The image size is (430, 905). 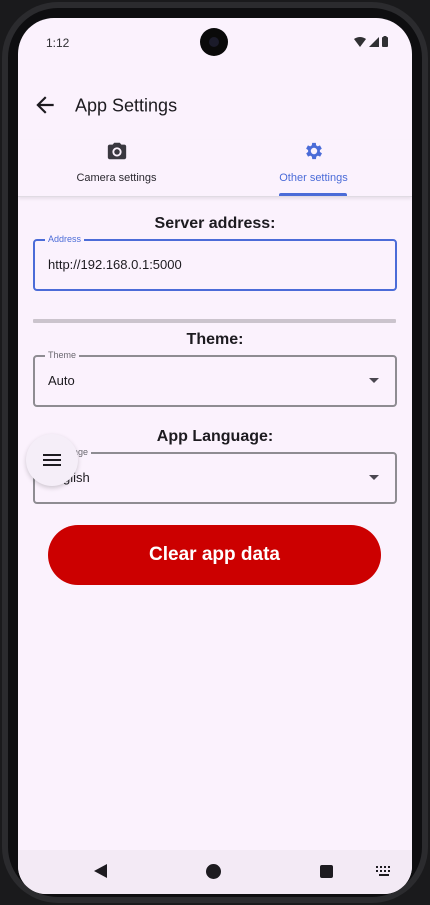 What do you see at coordinates (116, 178) in the screenshot?
I see `tab-label: Camera settings` at bounding box center [116, 178].